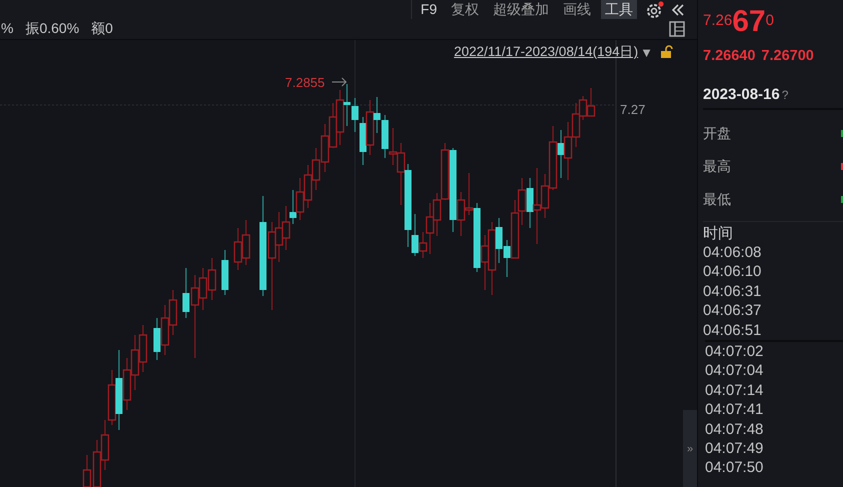 The width and height of the screenshot is (843, 487). What do you see at coordinates (465, 9) in the screenshot?
I see `toolbar-tab: 复权` at bounding box center [465, 9].